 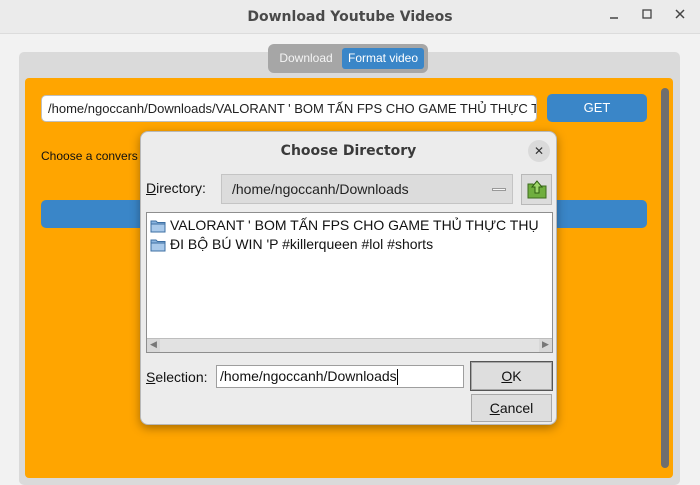 What do you see at coordinates (306, 58) in the screenshot?
I see `tab-download: Download` at bounding box center [306, 58].